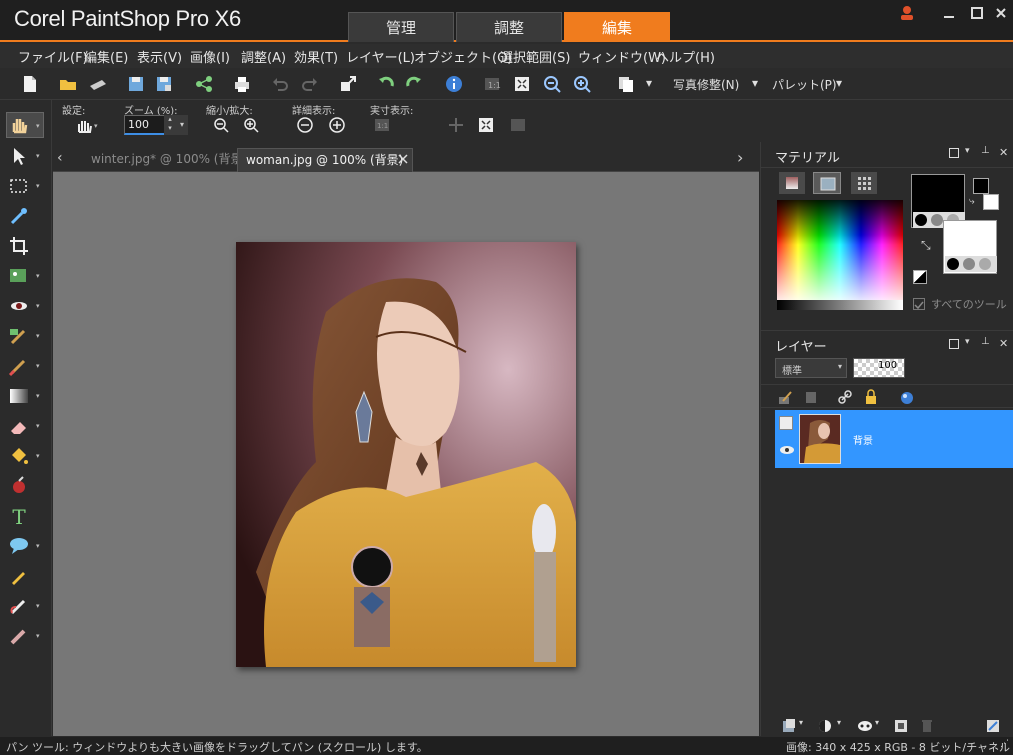  I want to click on tab-winter: winter.jpg* @ 100% (背景), so click(169, 160).